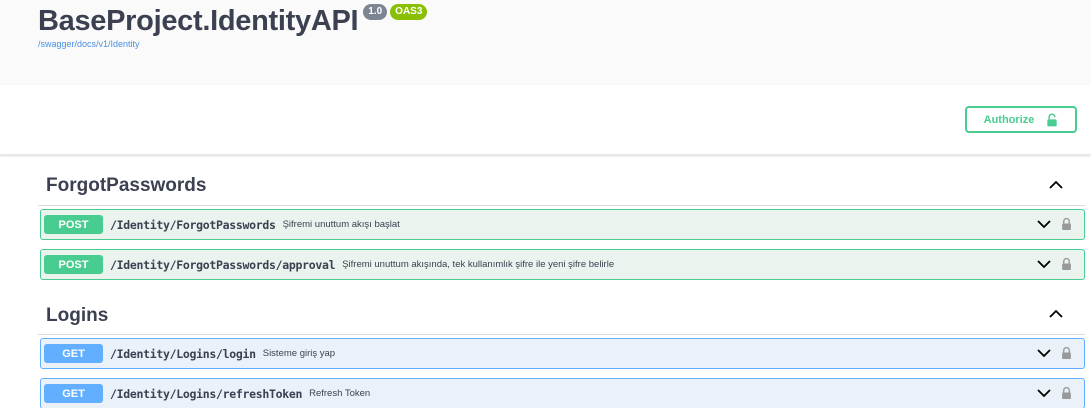 This screenshot has width=1091, height=408. I want to click on spec-url-link: /swagger/docs/v1/Identity, so click(564, 44).